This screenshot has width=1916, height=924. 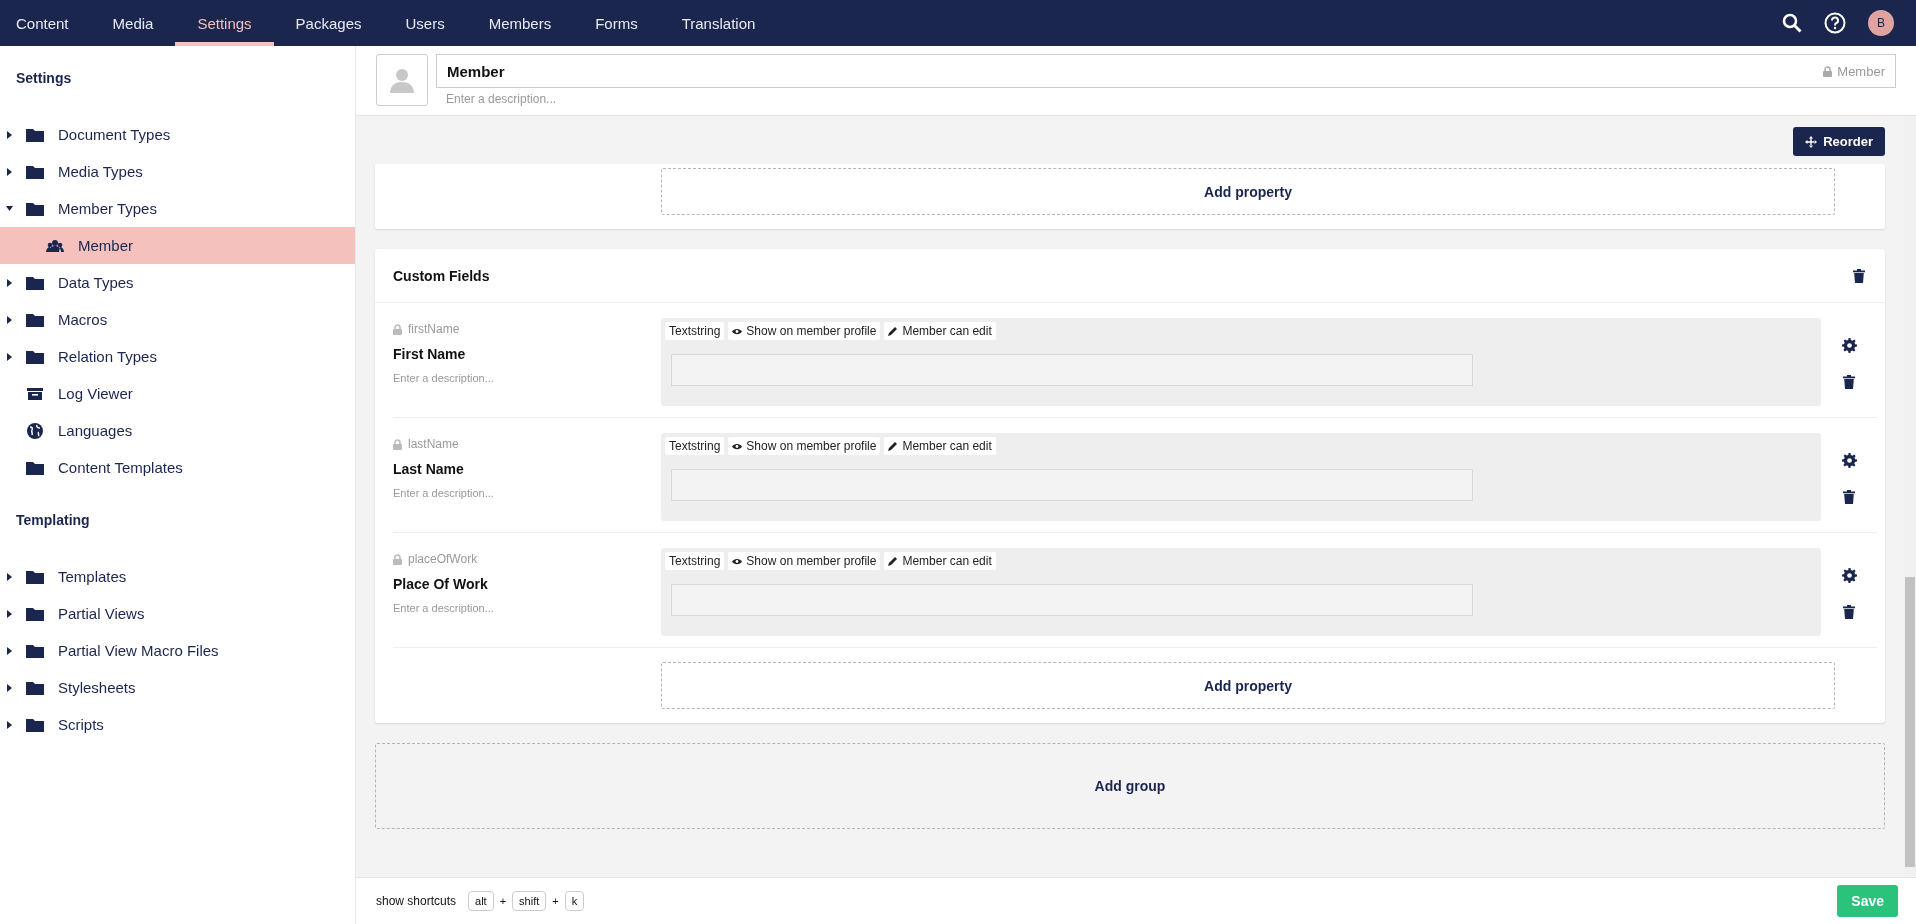 I want to click on tree-item-label: Stylesheets, so click(x=97, y=687).